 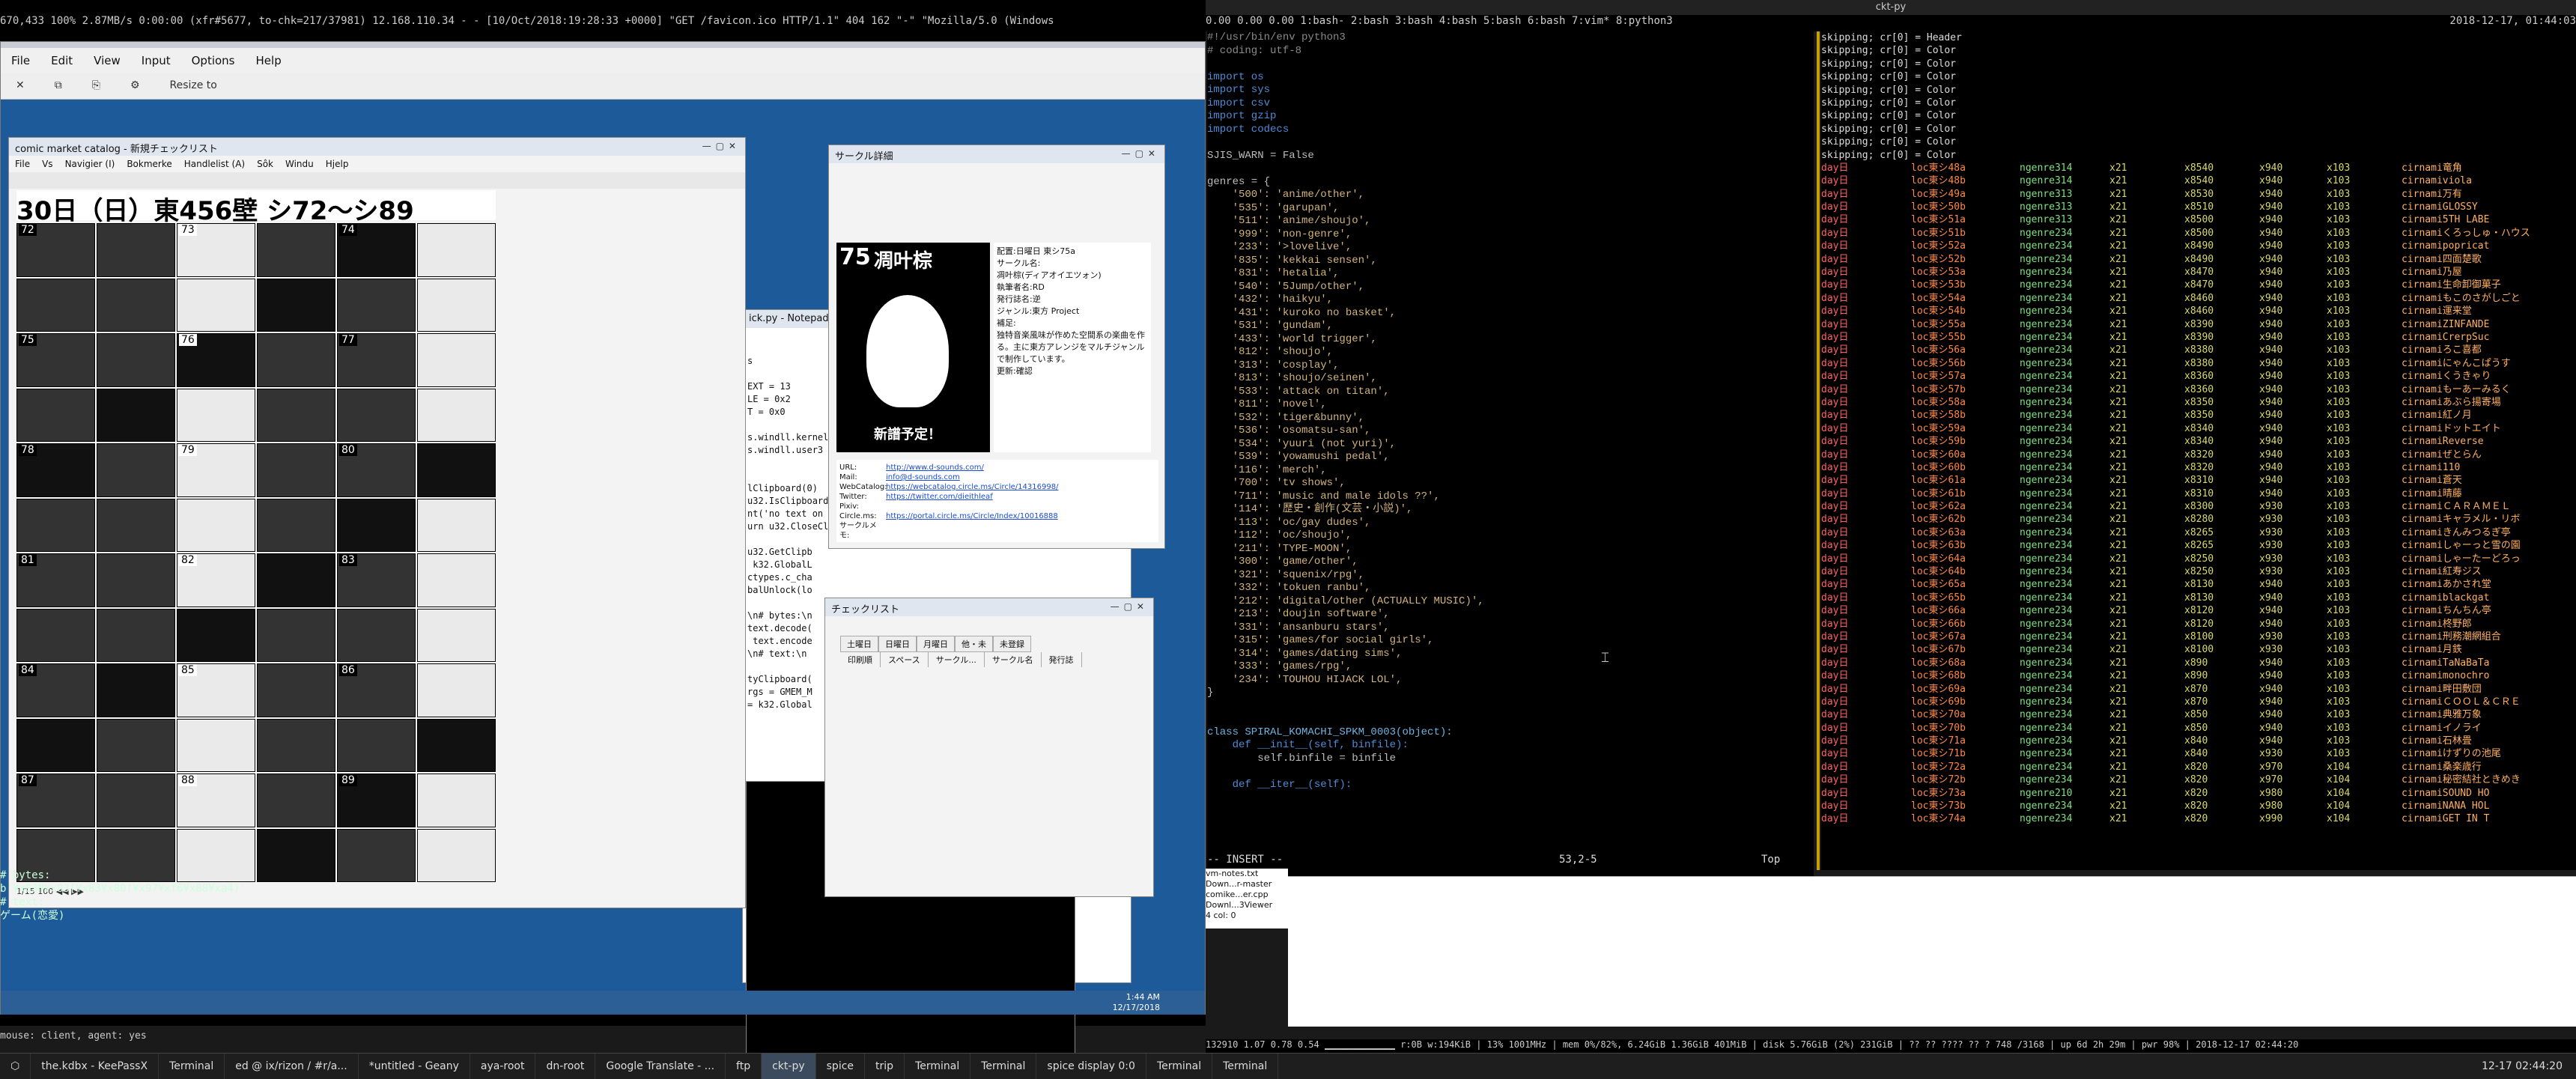 I want to click on checklist-column-header: スペース, so click(x=905, y=660).